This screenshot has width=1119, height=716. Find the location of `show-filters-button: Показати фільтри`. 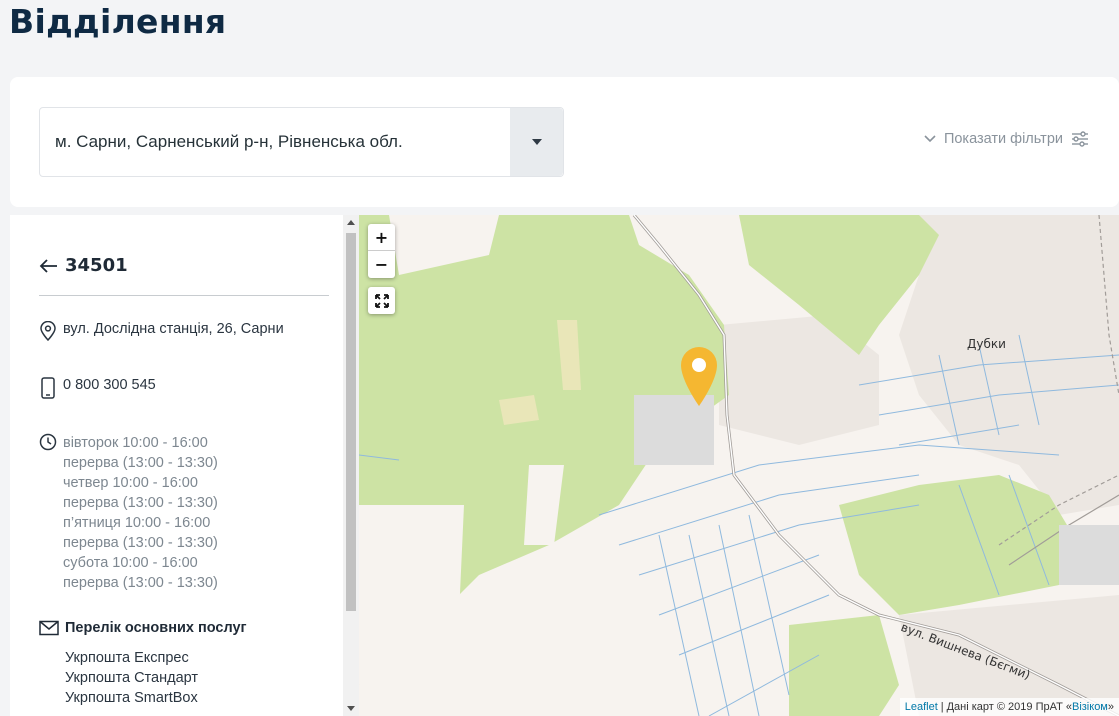

show-filters-button: Показати фільтри is located at coordinates (1006, 139).